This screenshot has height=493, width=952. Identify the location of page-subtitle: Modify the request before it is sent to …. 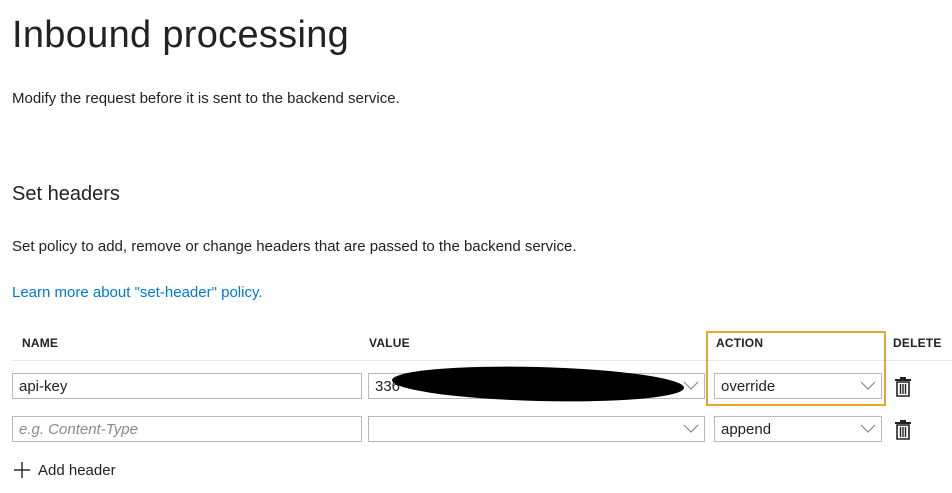
(206, 98).